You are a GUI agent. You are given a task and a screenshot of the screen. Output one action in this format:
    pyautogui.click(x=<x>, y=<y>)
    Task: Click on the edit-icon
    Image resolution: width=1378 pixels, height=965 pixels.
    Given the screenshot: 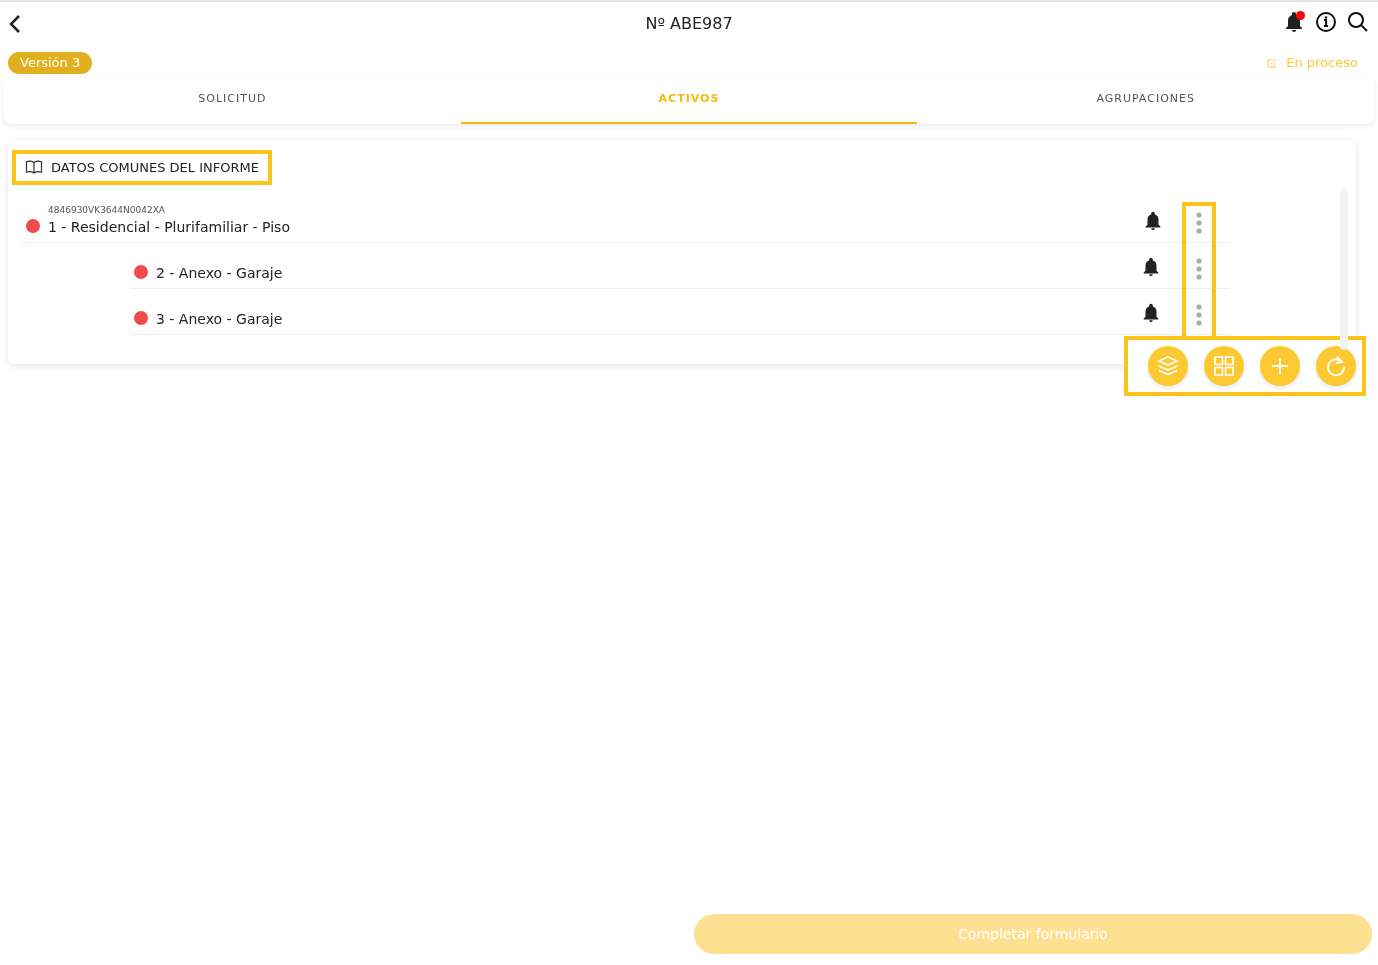 What is the action you would take?
    pyautogui.click(x=1272, y=62)
    